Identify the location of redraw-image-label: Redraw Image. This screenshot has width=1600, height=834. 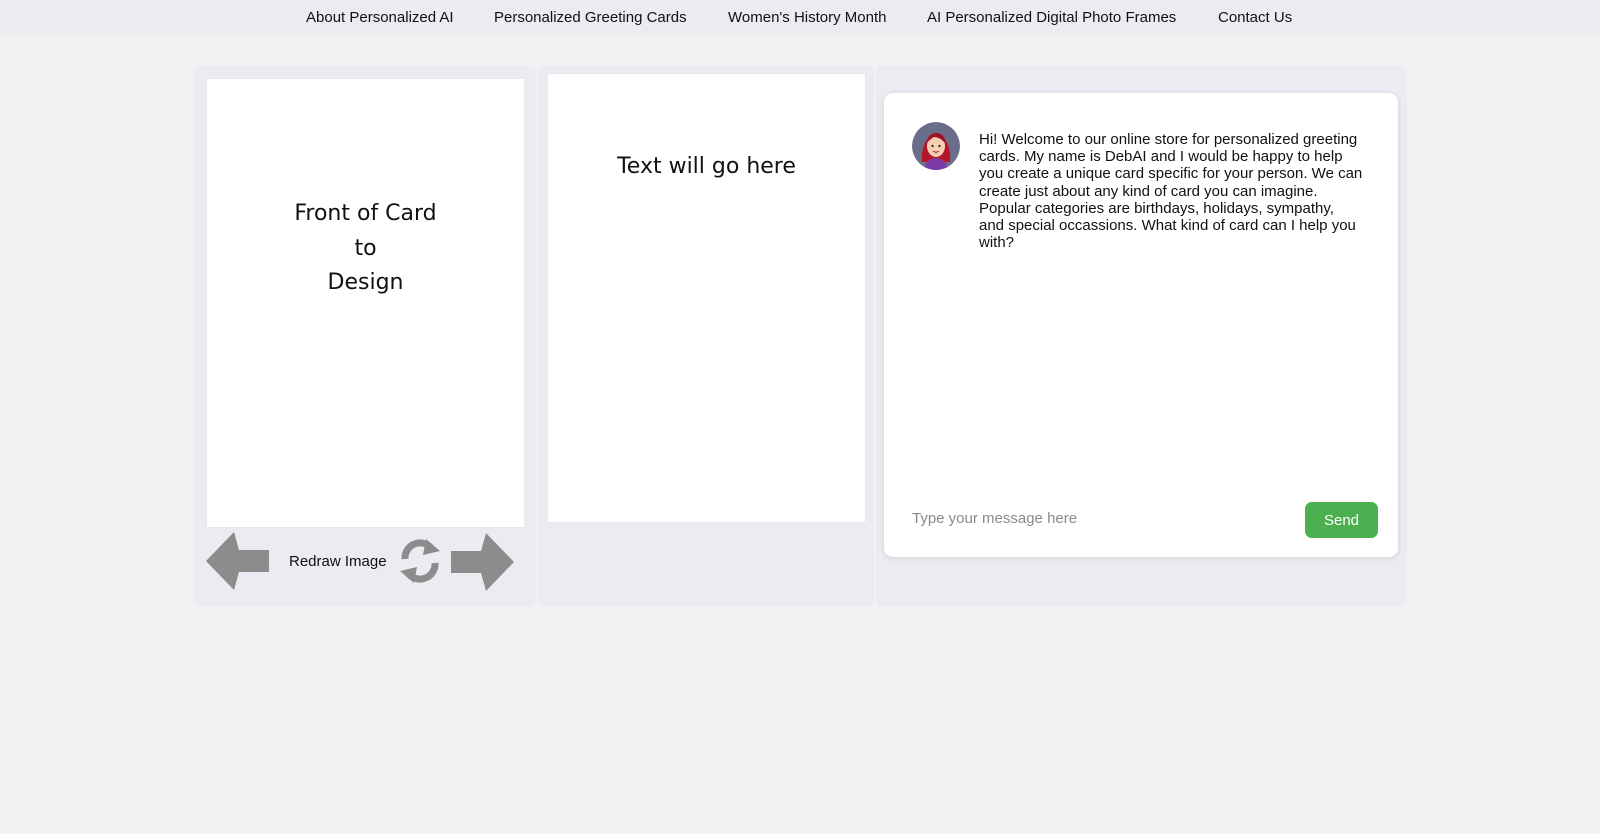
(338, 561).